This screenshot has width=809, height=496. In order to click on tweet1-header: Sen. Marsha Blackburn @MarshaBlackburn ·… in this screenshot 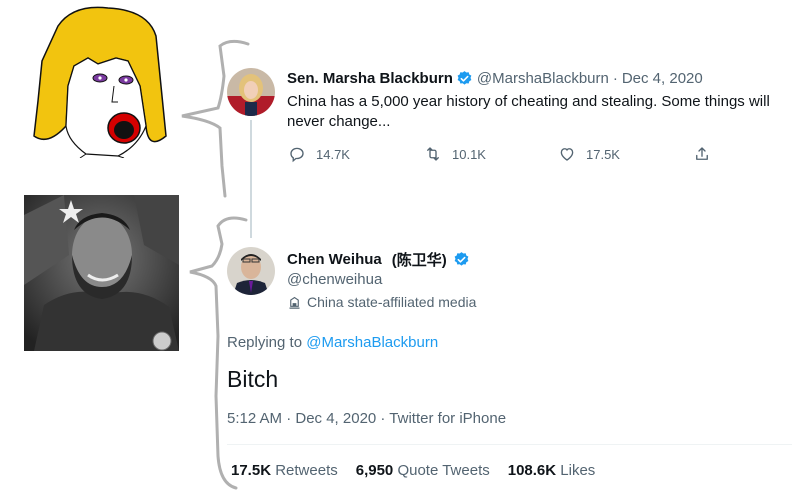, I will do `click(495, 78)`.